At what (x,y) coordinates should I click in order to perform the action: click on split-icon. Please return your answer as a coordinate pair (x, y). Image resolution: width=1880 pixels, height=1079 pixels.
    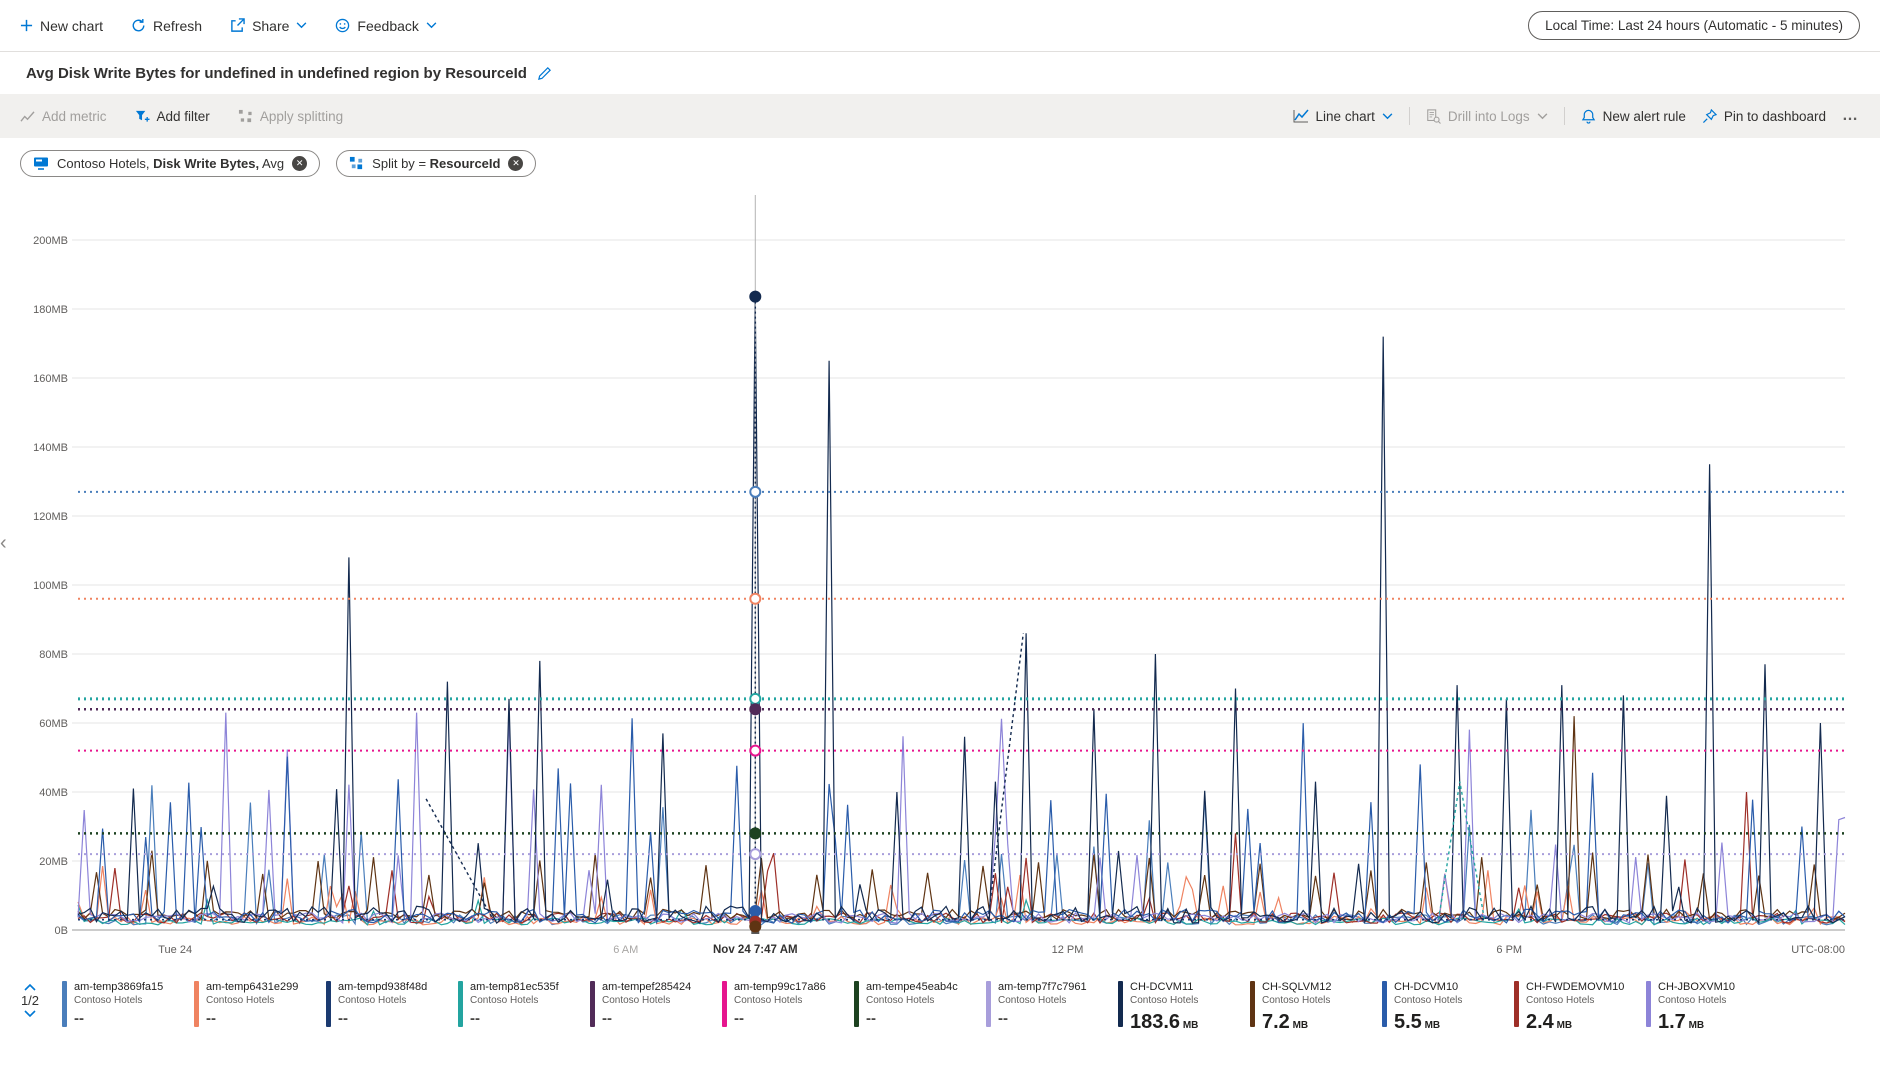
    Looking at the image, I should click on (356, 163).